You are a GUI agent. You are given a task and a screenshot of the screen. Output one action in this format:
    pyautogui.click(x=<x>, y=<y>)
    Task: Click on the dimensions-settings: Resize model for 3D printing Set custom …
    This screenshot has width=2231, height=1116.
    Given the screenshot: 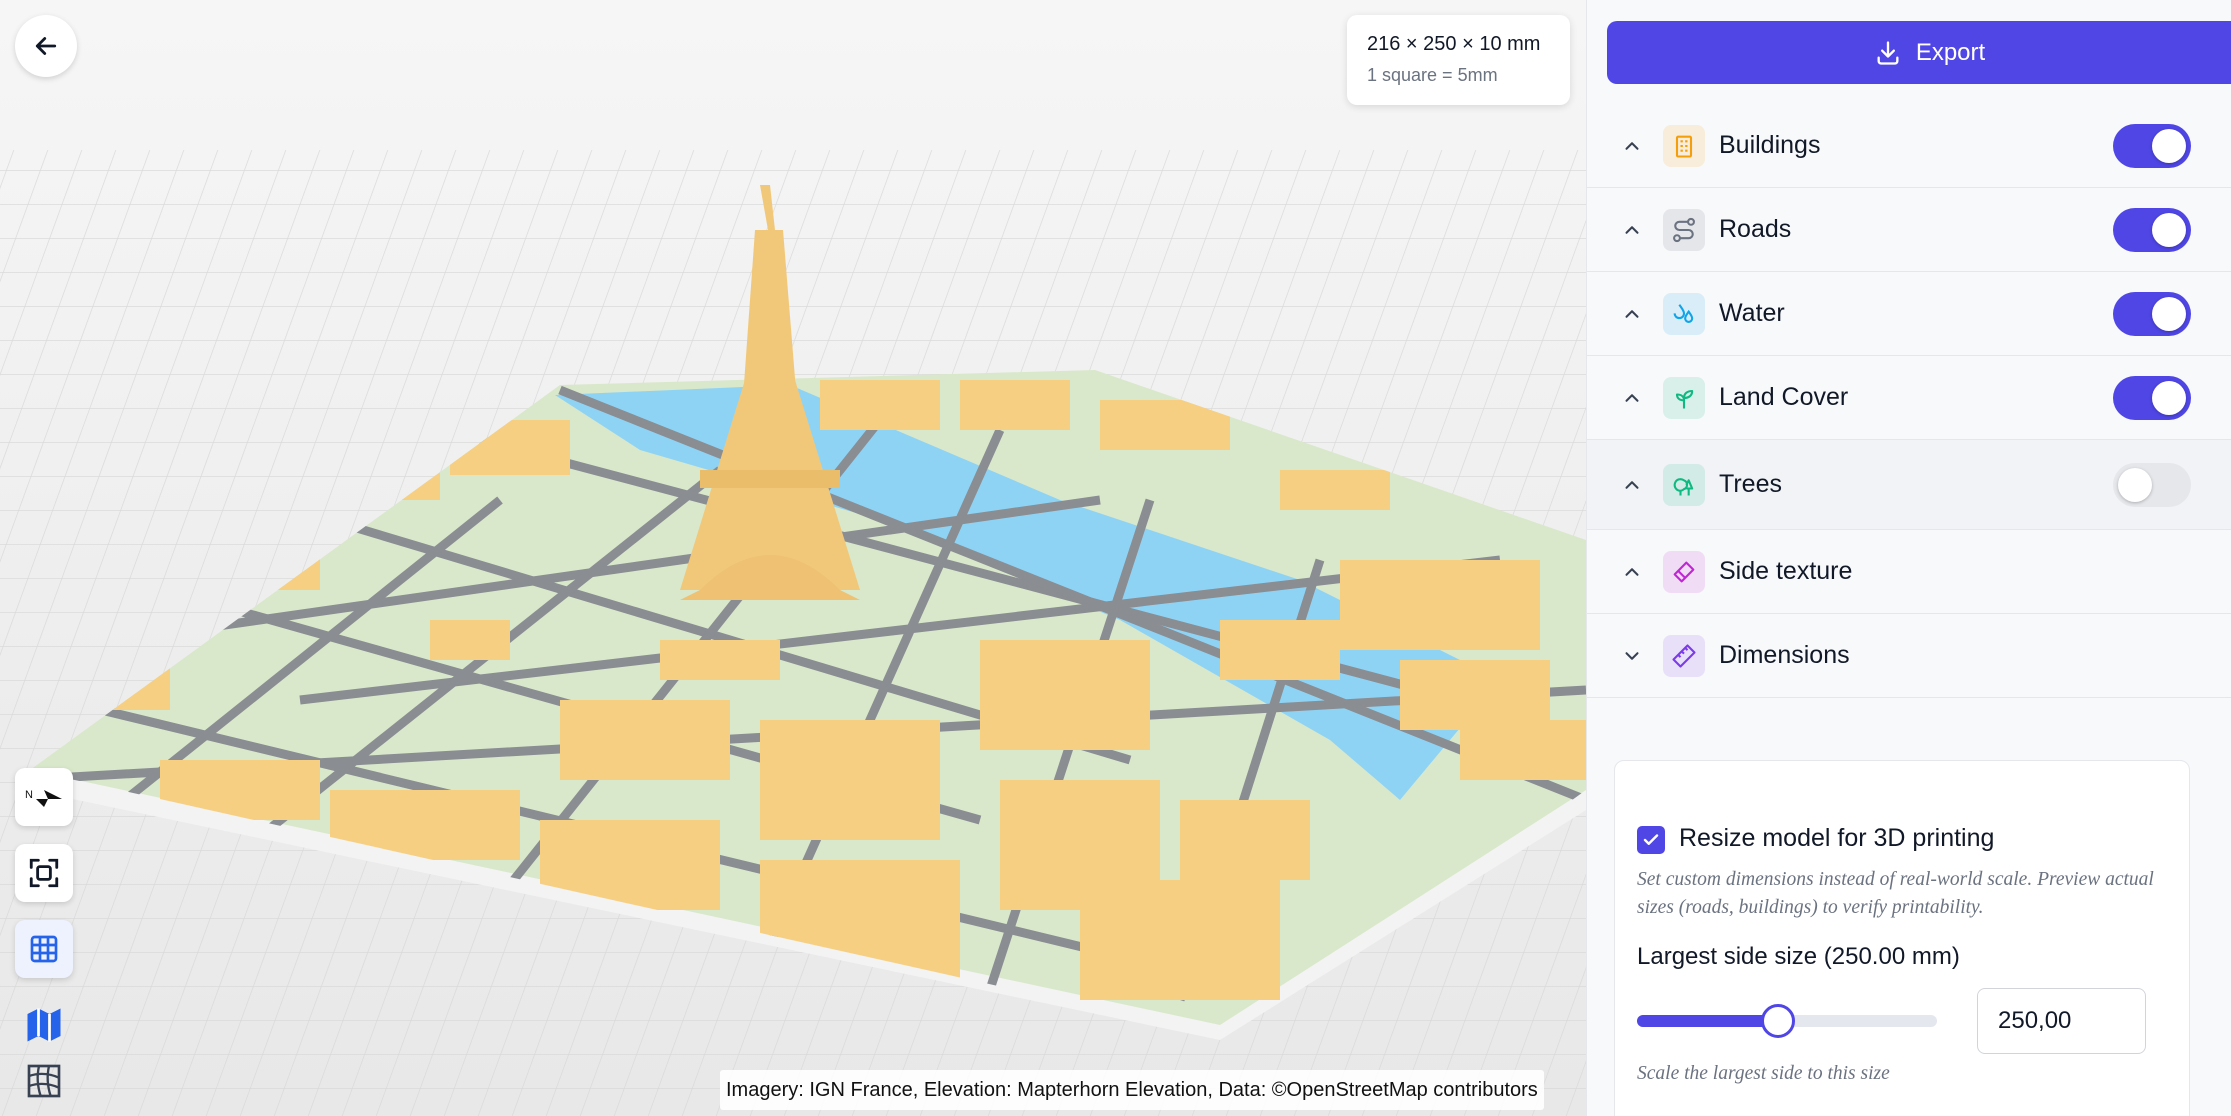 What is the action you would take?
    pyautogui.click(x=1902, y=938)
    